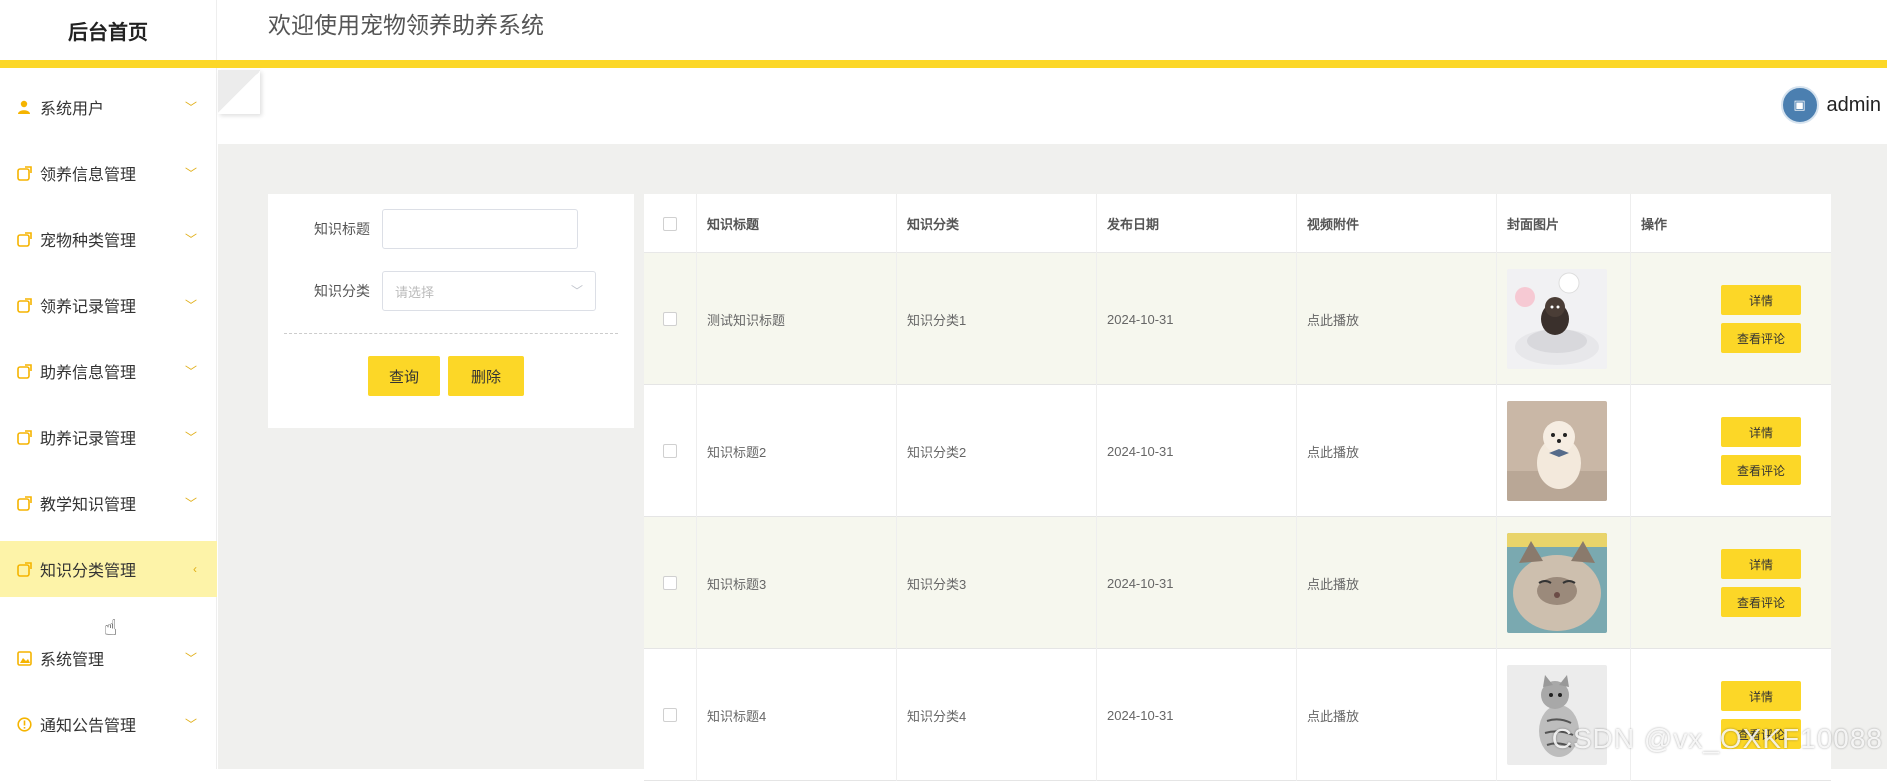  I want to click on sidebar-item-system-users: 系统用户 ﹀, so click(108, 107).